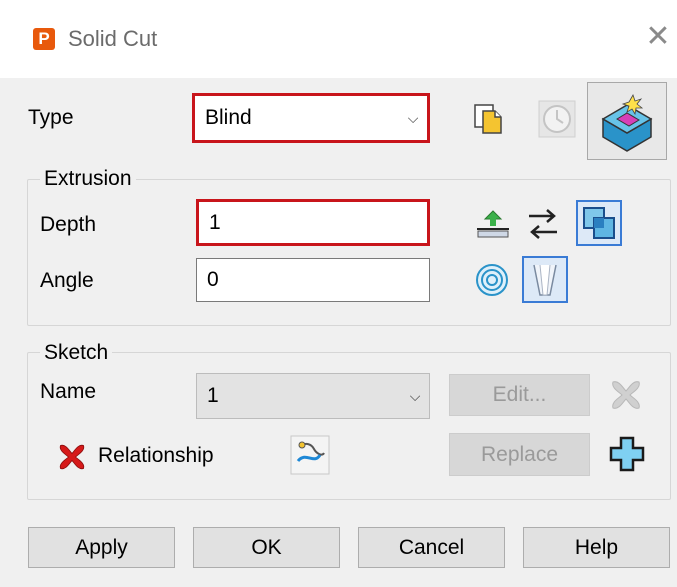  I want to click on type-select: Blind ⌵, so click(311, 118).